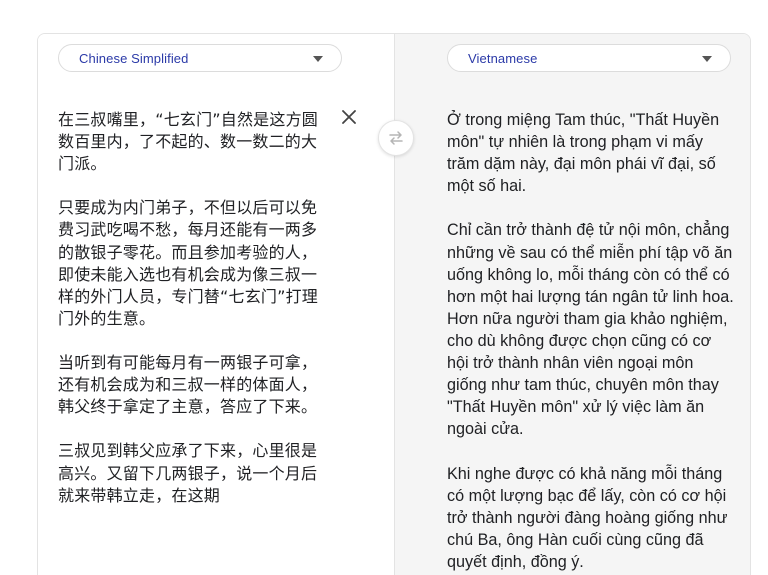 This screenshot has width=768, height=575. What do you see at coordinates (200, 58) in the screenshot?
I see `source-language-select: Chinese Simplified` at bounding box center [200, 58].